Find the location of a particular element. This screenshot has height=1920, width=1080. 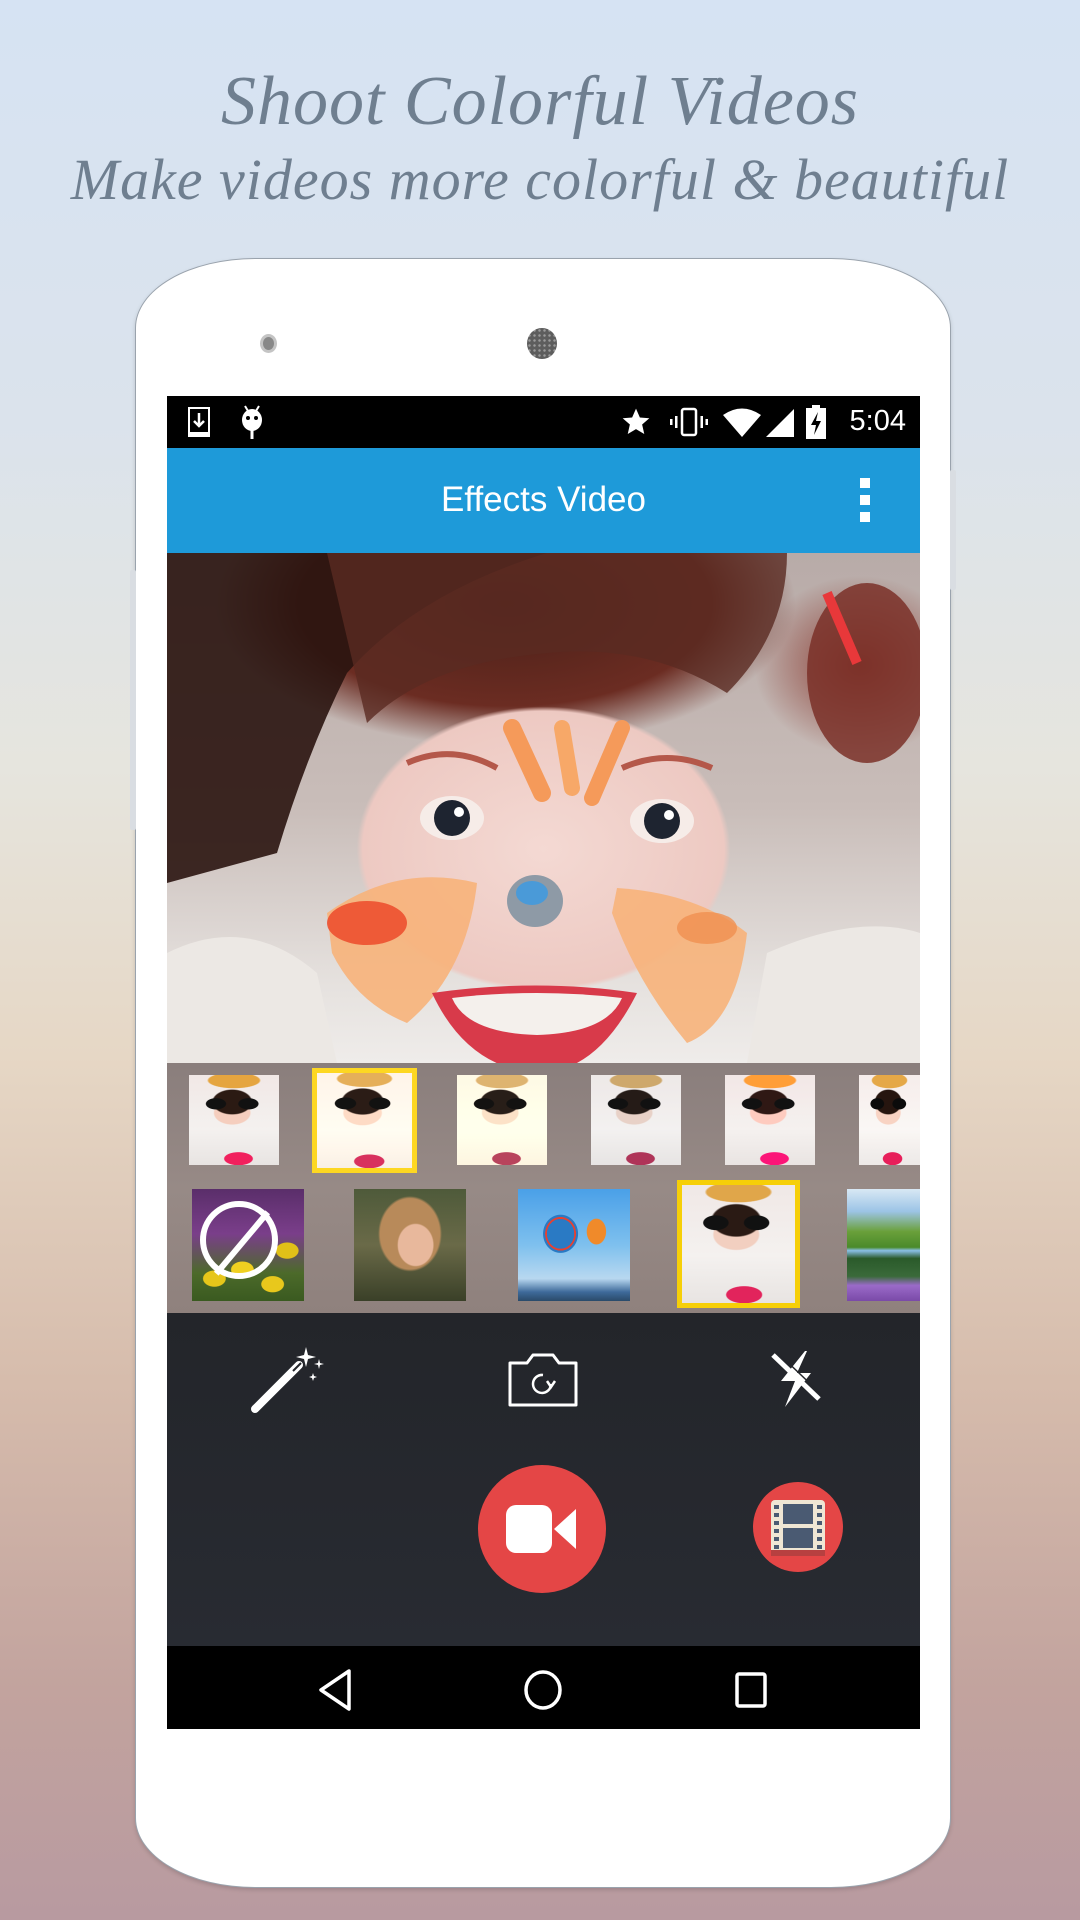

effect-thumb-woman is located at coordinates (410, 1245).